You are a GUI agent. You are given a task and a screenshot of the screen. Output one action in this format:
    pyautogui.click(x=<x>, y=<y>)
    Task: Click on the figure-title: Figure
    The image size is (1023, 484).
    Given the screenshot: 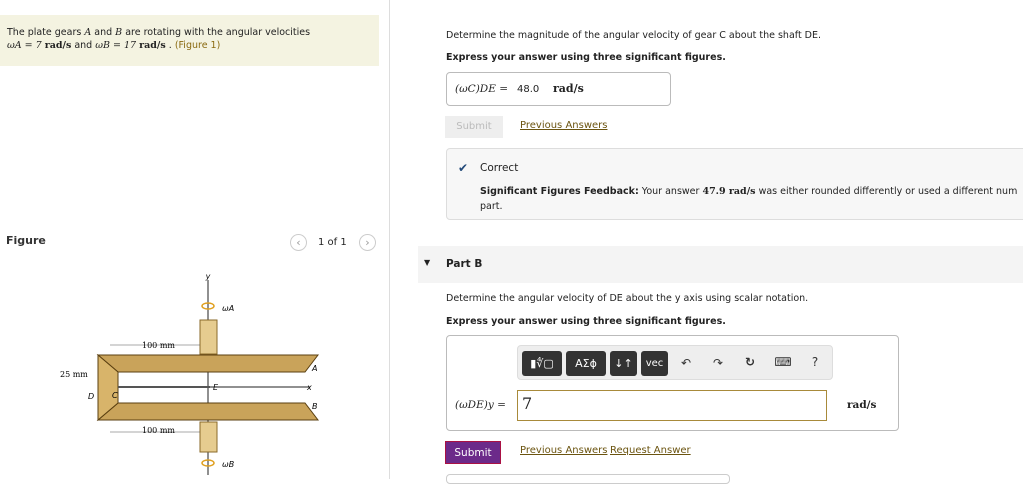 What is the action you would take?
    pyautogui.click(x=26, y=240)
    